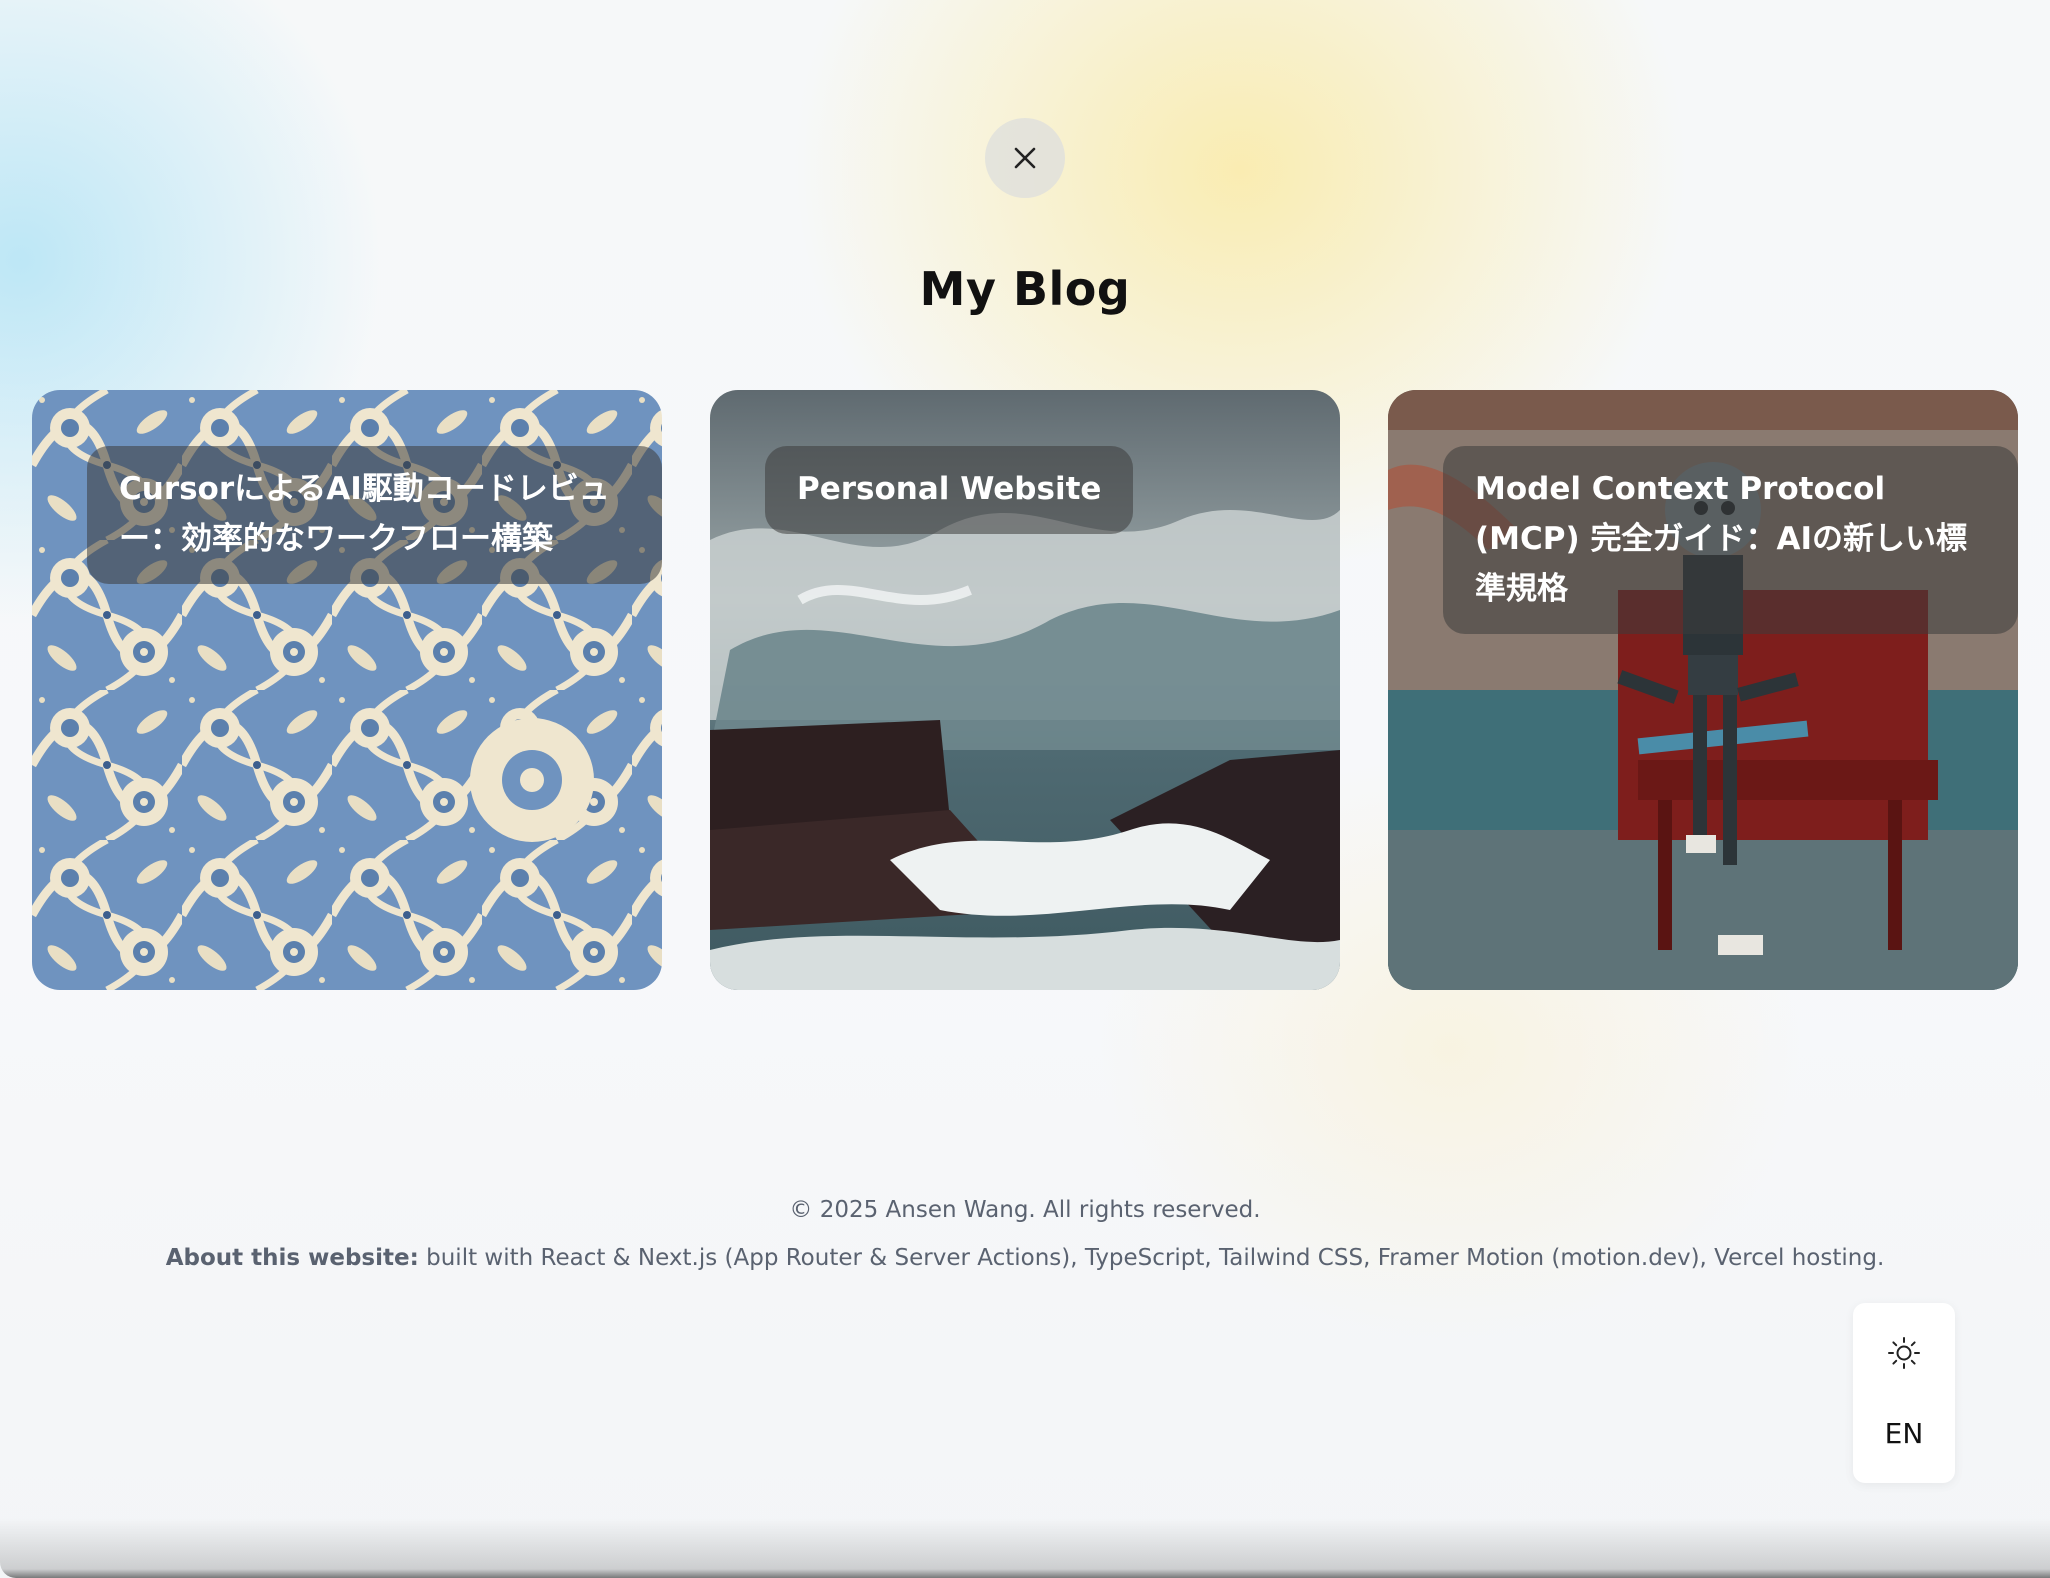 The width and height of the screenshot is (2050, 1578). What do you see at coordinates (1025, 1210) in the screenshot?
I see `footer-copyright: © 2025 Ansen Wang. All rights reserved.` at bounding box center [1025, 1210].